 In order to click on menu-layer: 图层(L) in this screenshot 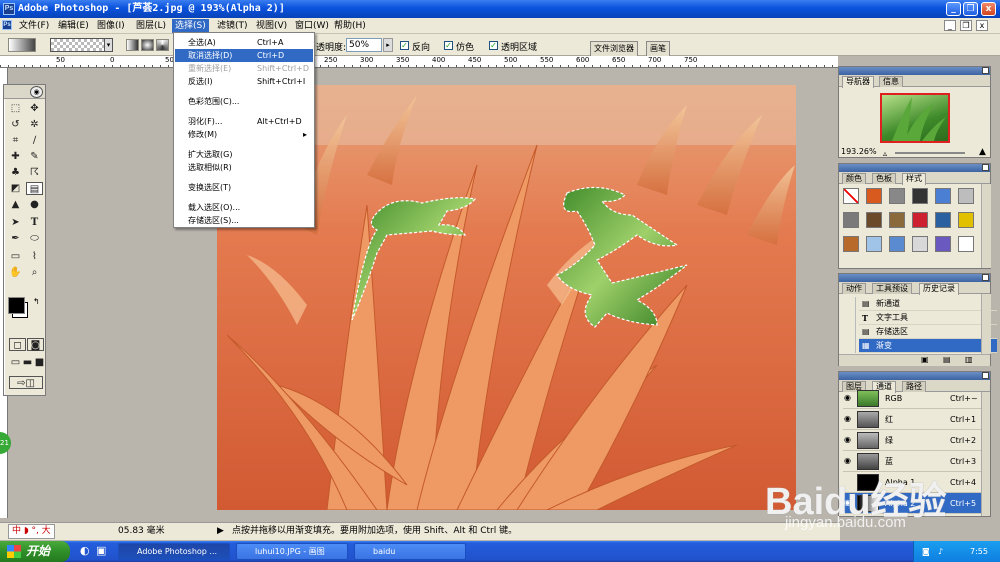, I will do `click(151, 26)`.